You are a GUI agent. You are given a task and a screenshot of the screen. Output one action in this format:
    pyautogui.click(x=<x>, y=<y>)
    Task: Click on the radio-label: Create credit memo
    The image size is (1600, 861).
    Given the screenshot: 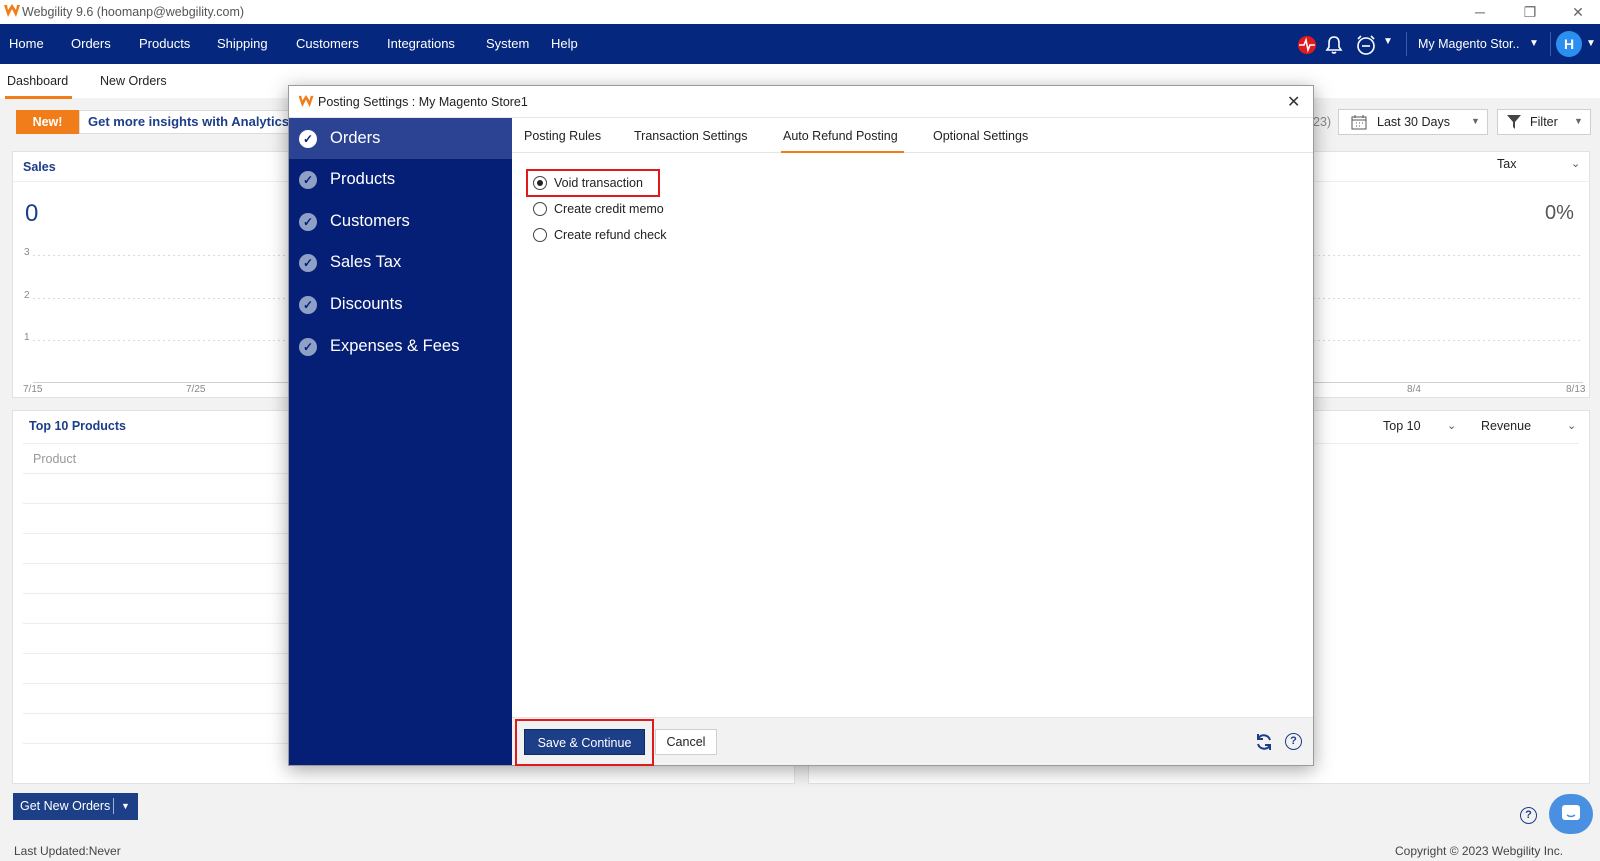 What is the action you would take?
    pyautogui.click(x=609, y=209)
    